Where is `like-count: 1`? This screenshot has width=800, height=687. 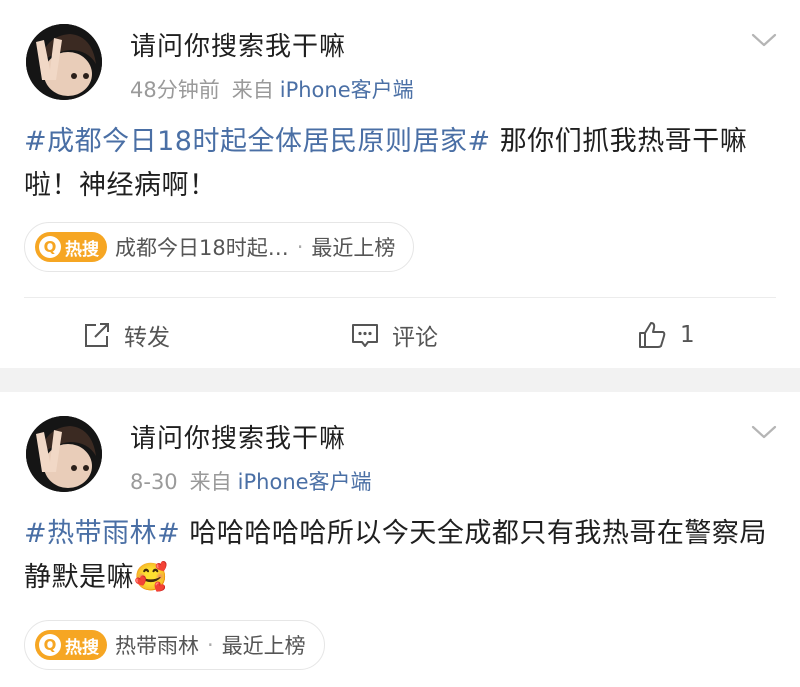 like-count: 1 is located at coordinates (687, 335).